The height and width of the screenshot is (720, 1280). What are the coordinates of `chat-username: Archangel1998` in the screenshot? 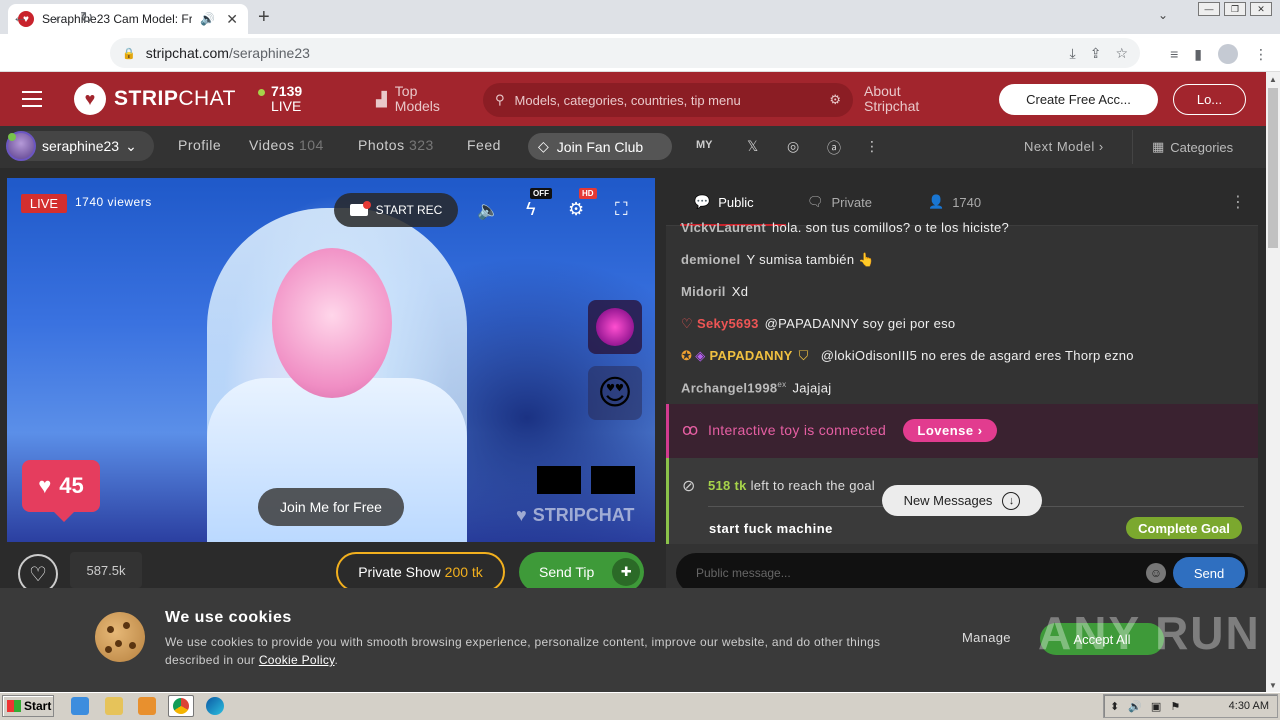 It's located at (729, 387).